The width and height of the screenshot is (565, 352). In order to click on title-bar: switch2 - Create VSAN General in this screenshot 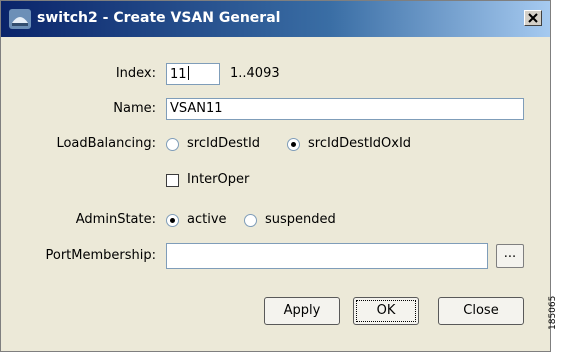, I will do `click(275, 19)`.